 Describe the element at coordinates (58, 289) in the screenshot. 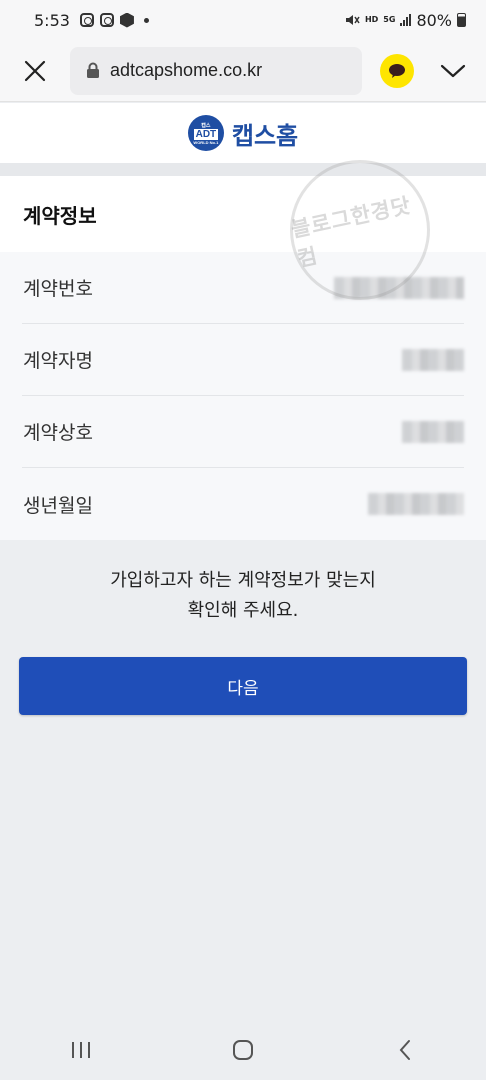

I see `contract-number-label: 계약번호` at that location.